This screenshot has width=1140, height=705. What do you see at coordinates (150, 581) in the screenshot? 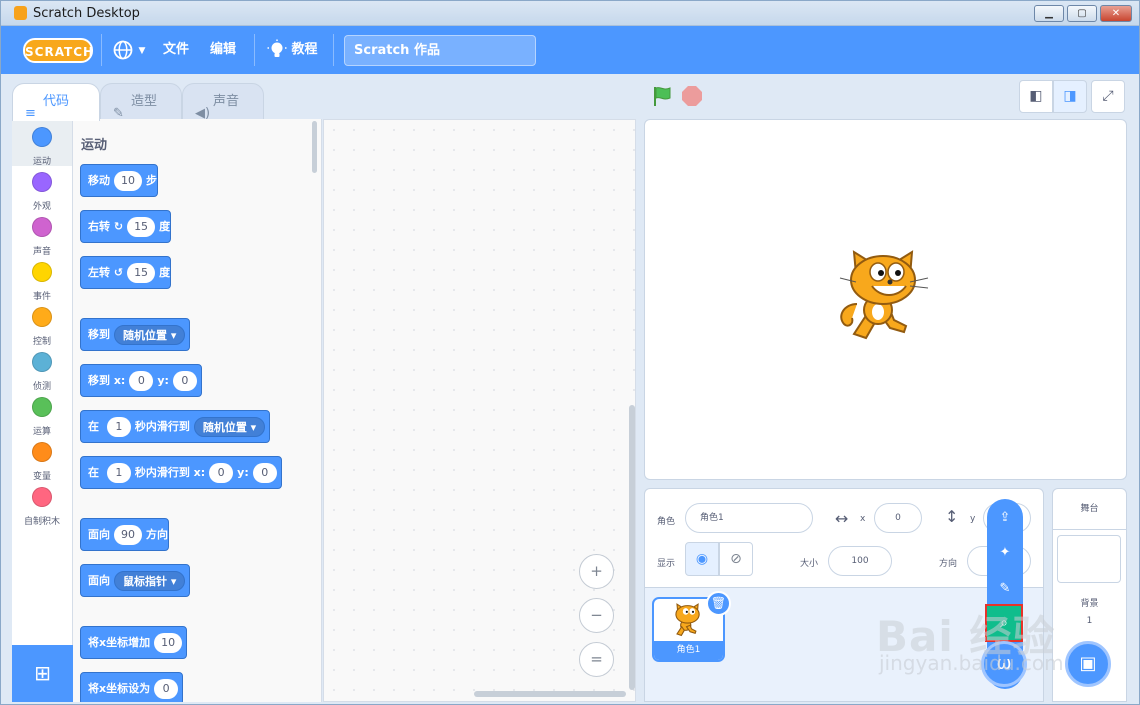
I see `block-dropdown: 鼠标指针 ▾` at bounding box center [150, 581].